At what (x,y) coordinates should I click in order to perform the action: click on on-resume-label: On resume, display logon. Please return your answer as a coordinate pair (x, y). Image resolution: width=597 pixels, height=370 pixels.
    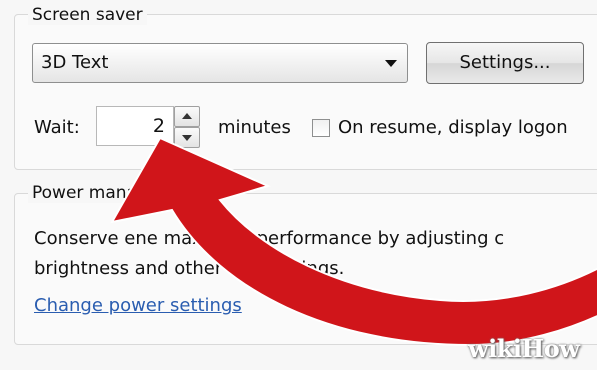
    Looking at the image, I should click on (453, 127).